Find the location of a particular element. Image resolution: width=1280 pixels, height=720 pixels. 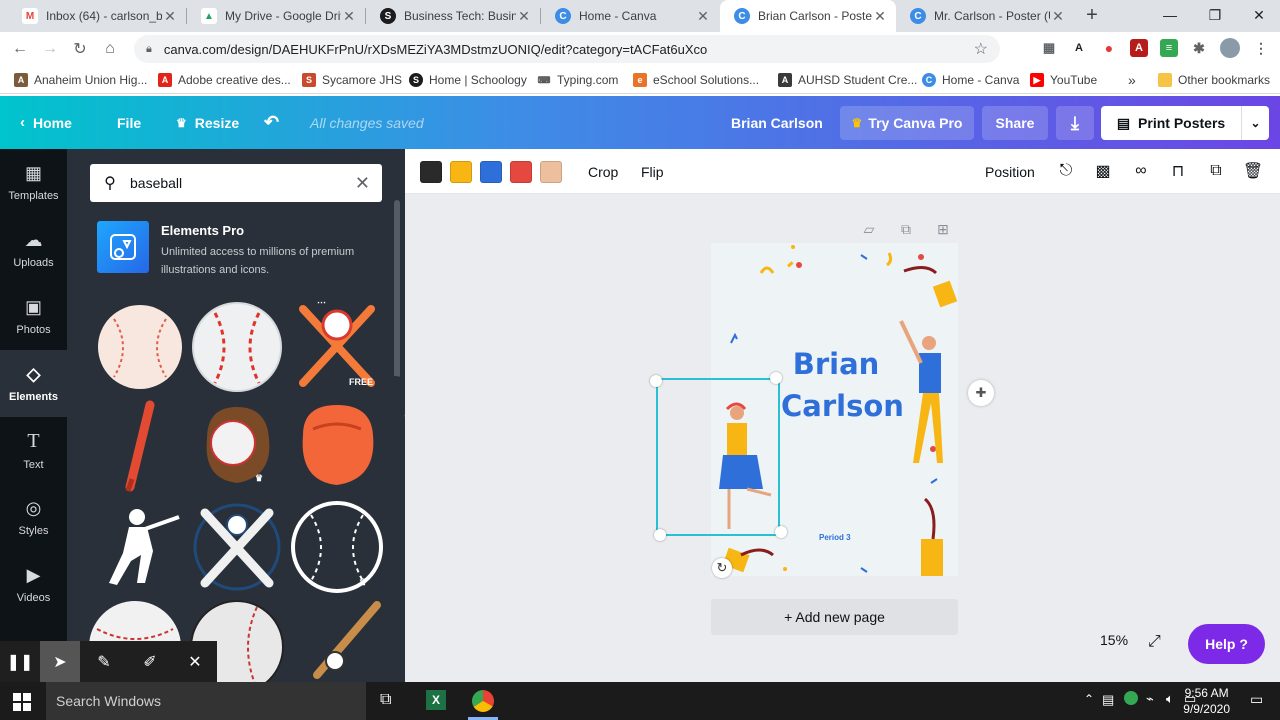

reload-icon: ↻ is located at coordinates (80, 49).